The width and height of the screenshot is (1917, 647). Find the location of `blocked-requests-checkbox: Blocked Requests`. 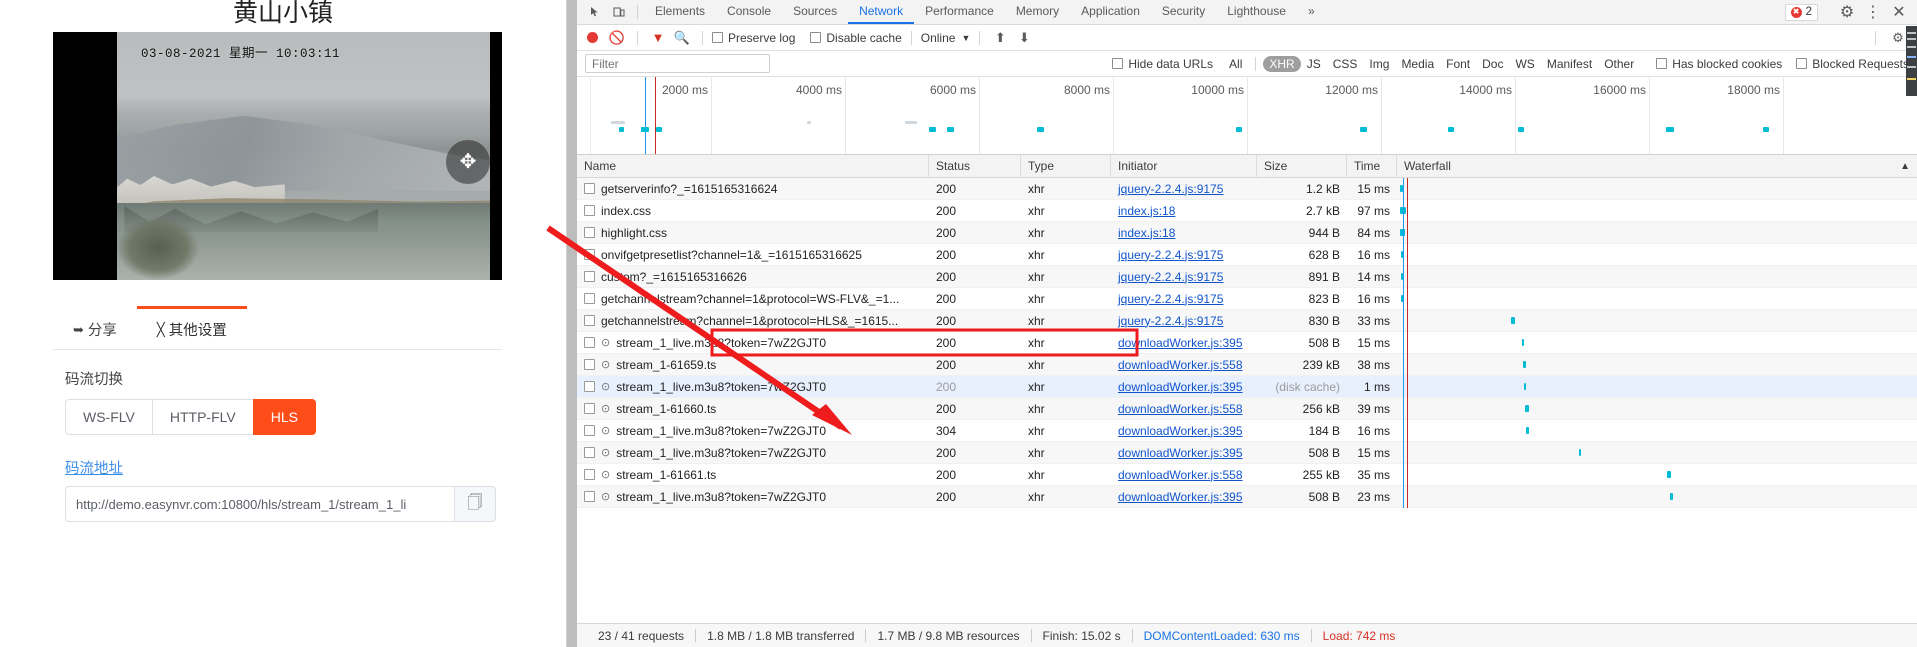

blocked-requests-checkbox: Blocked Requests is located at coordinates (1852, 64).